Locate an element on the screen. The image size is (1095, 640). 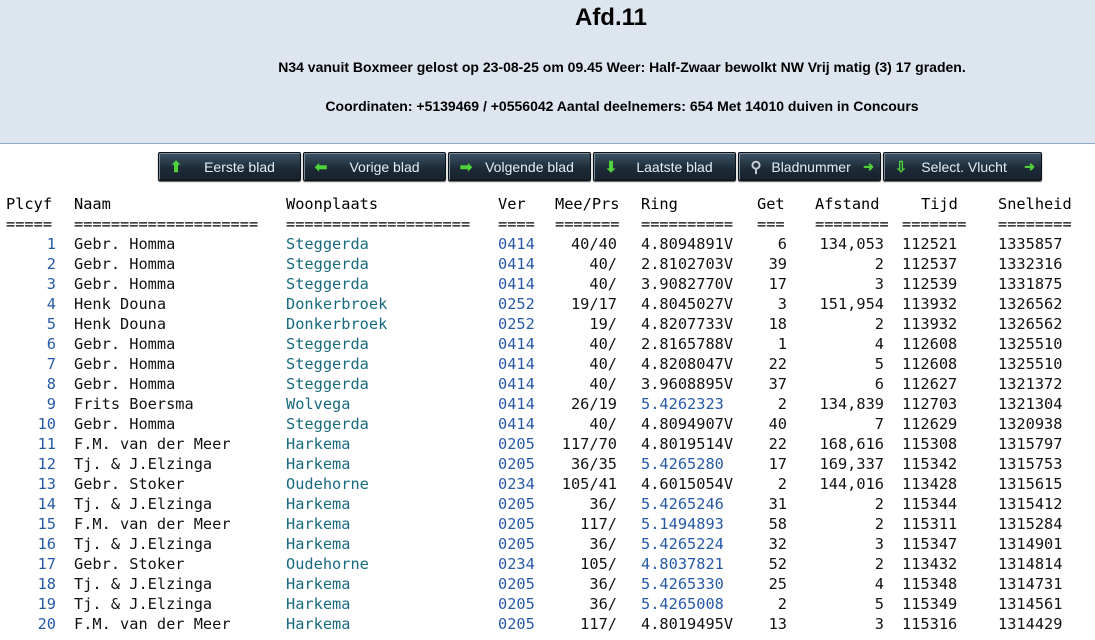
ring-cell: 4.8019514V is located at coordinates (687, 444).